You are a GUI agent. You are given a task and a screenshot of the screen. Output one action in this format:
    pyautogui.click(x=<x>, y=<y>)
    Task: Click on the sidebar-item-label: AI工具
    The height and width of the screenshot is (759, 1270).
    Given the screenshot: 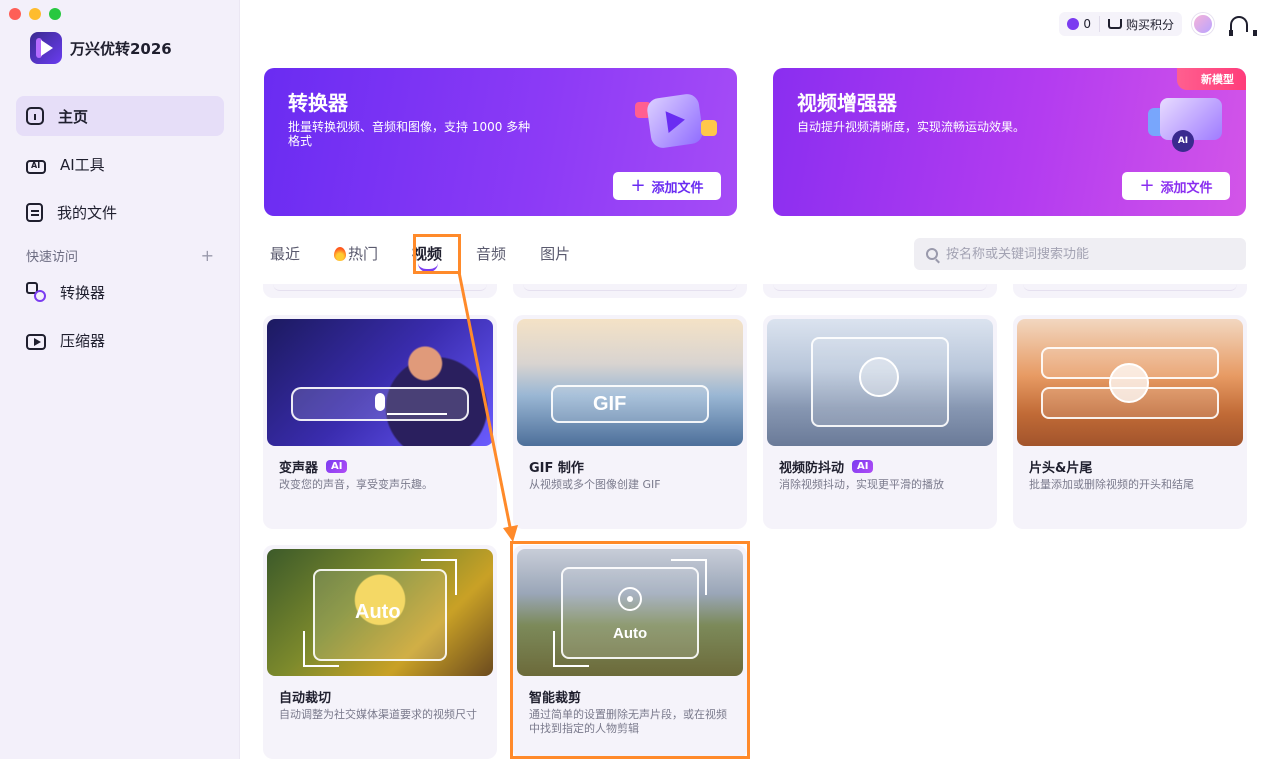 What is the action you would take?
    pyautogui.click(x=82, y=164)
    